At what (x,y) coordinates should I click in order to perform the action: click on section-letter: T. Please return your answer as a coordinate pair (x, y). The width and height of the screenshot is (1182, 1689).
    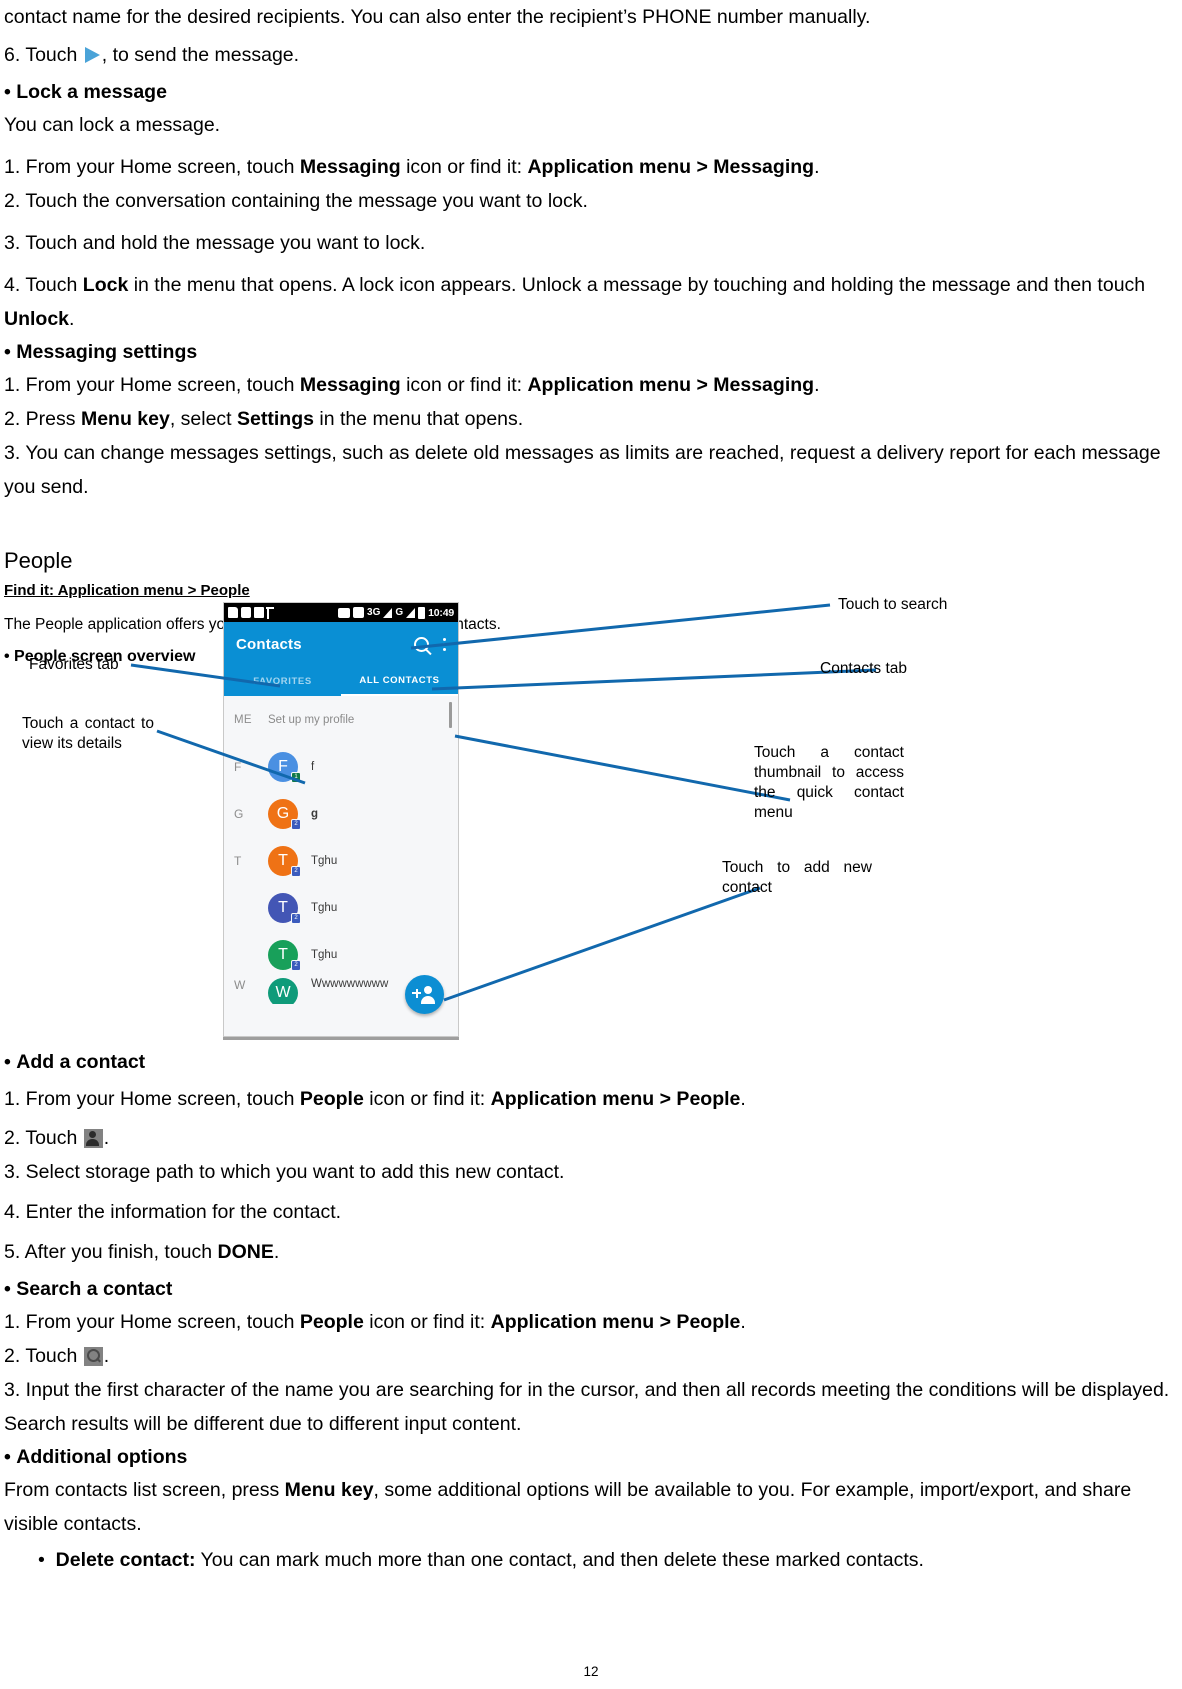
    Looking at the image, I should click on (238, 860).